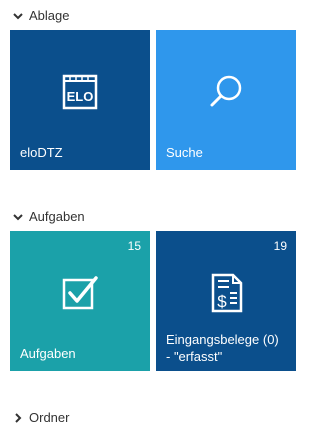  What do you see at coordinates (80, 293) in the screenshot?
I see `checkbox-icon` at bounding box center [80, 293].